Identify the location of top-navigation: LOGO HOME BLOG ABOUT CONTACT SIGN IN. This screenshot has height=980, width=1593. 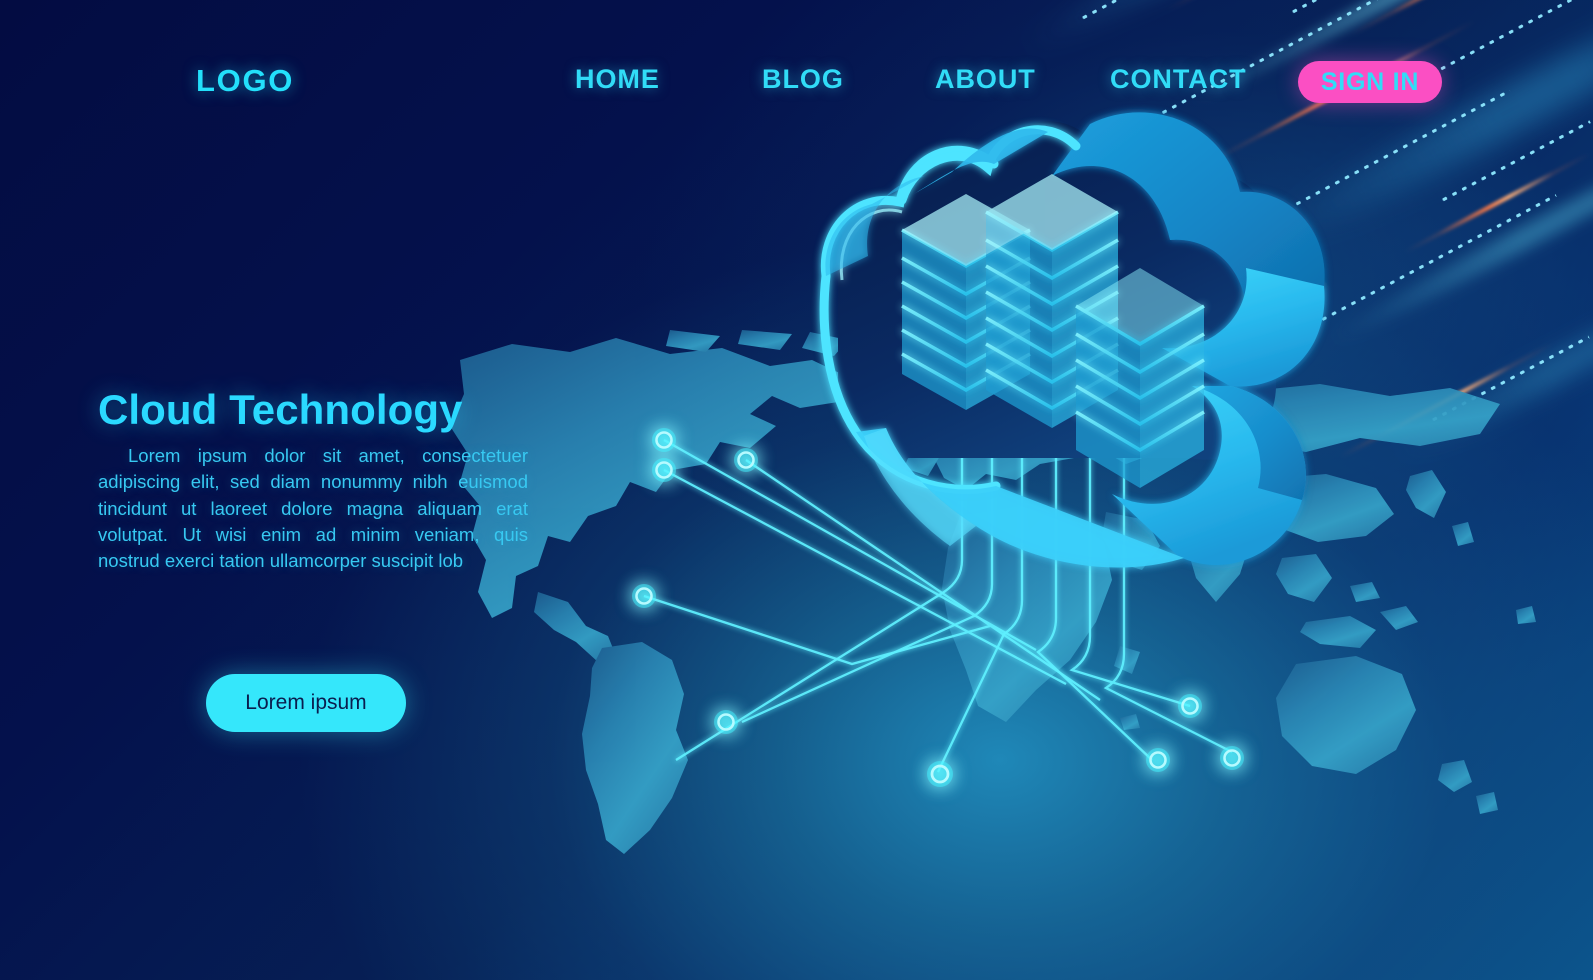
(796, 67).